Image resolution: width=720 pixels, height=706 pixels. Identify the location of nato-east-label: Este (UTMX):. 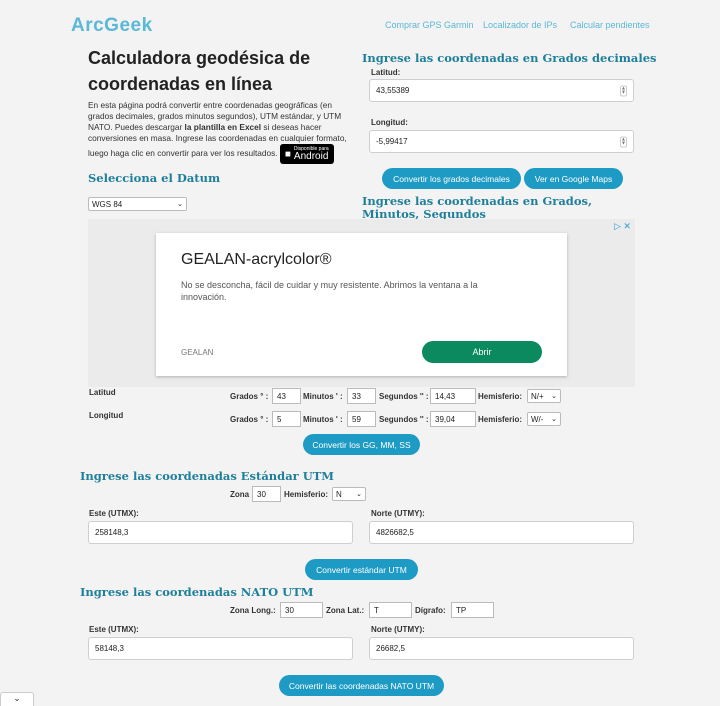
(114, 629).